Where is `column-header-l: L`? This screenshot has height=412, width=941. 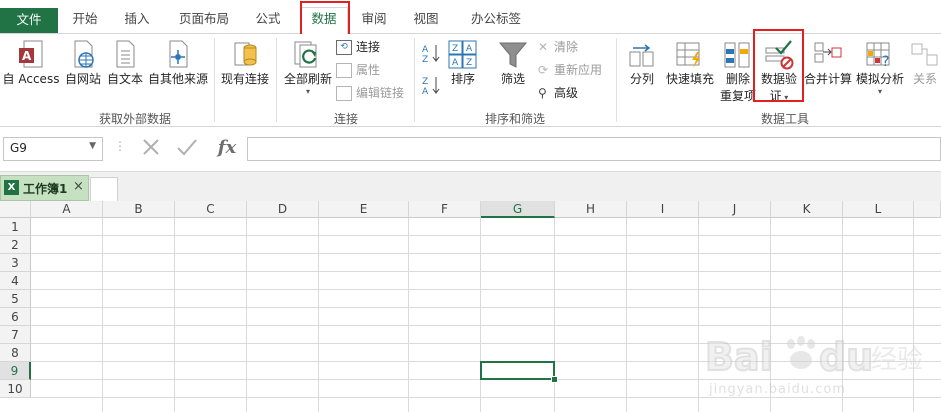 column-header-l: L is located at coordinates (878, 209).